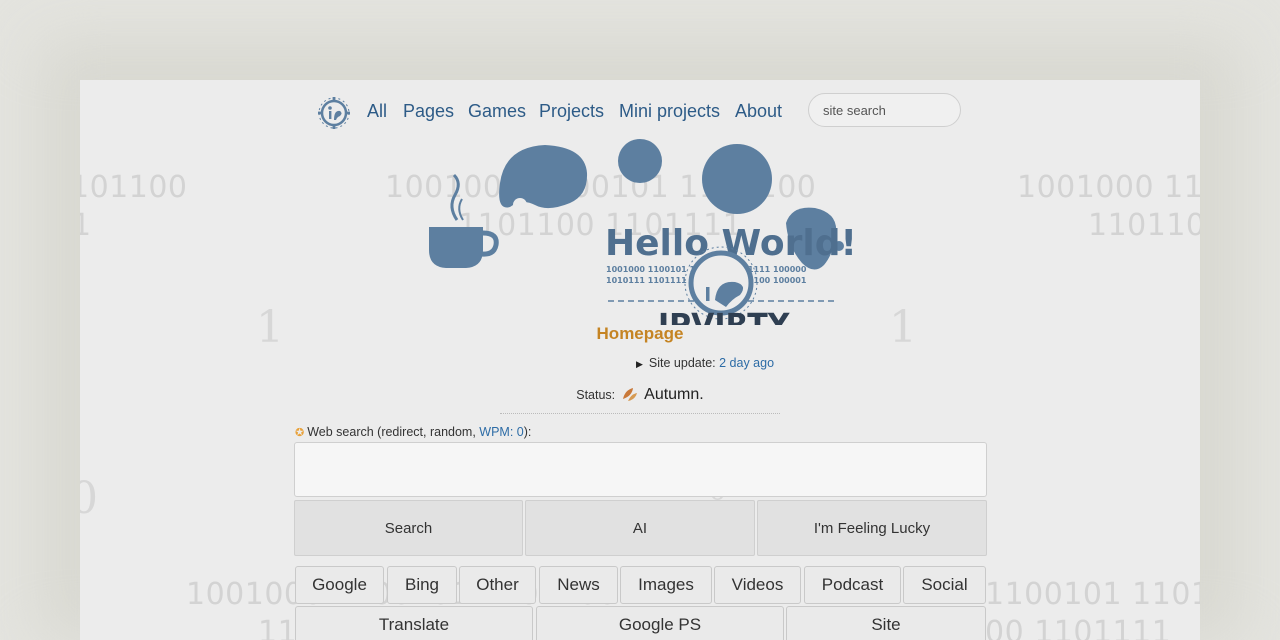 The height and width of the screenshot is (640, 1280). Describe the element at coordinates (89, 498) in the screenshot. I see `background-digit: 0` at that location.